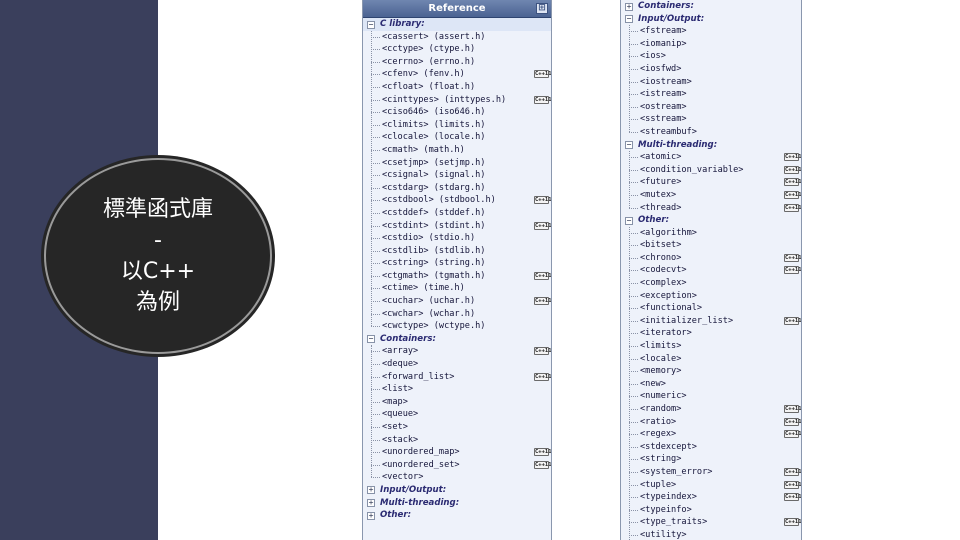  What do you see at coordinates (711, 296) in the screenshot?
I see `tree-item: <exception>` at bounding box center [711, 296].